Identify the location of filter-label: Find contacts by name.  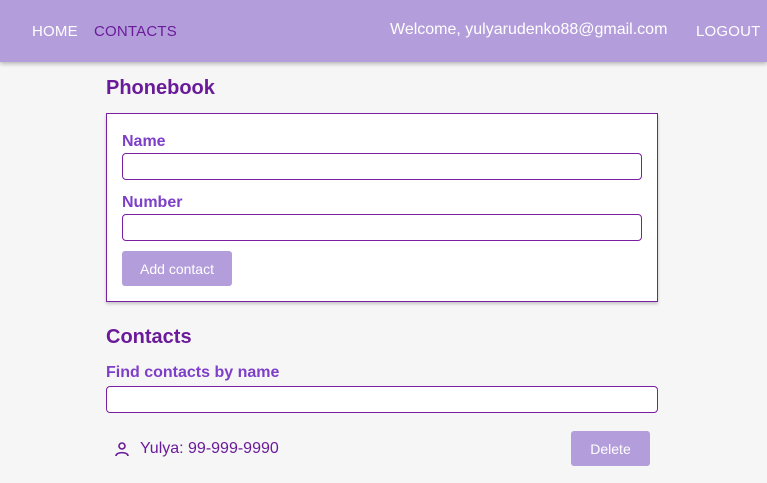
(193, 372).